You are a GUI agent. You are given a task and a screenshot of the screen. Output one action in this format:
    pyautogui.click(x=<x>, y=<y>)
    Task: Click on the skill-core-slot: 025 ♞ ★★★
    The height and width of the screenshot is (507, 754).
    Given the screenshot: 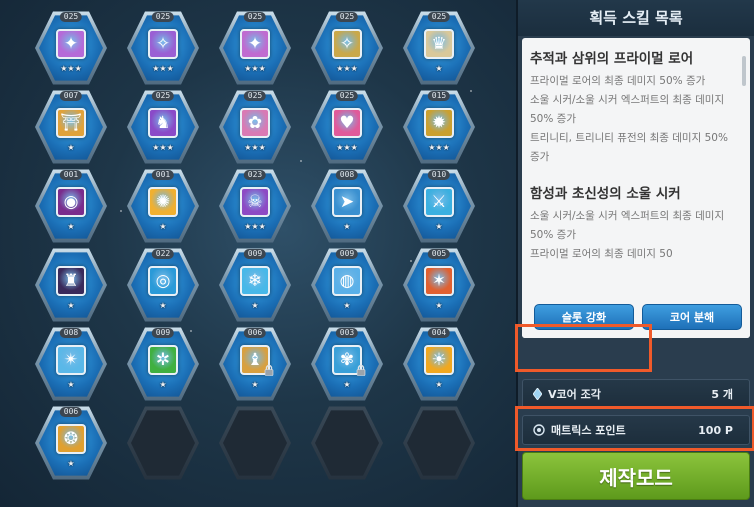 What is the action you would take?
    pyautogui.click(x=163, y=127)
    